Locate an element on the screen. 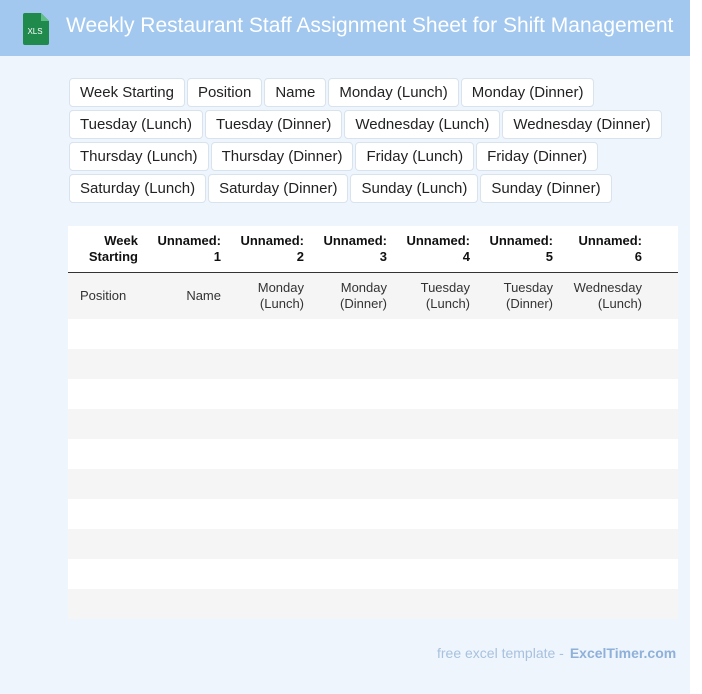 The image size is (702, 694). column-chip: Week Starting is located at coordinates (127, 92).